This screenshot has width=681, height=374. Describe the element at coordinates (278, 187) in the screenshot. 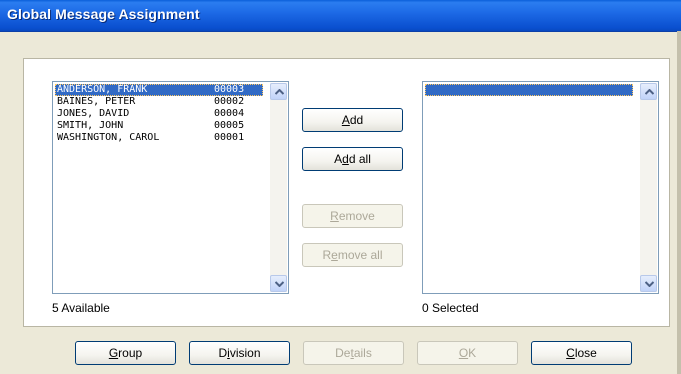

I see `available-scrollbar` at that location.